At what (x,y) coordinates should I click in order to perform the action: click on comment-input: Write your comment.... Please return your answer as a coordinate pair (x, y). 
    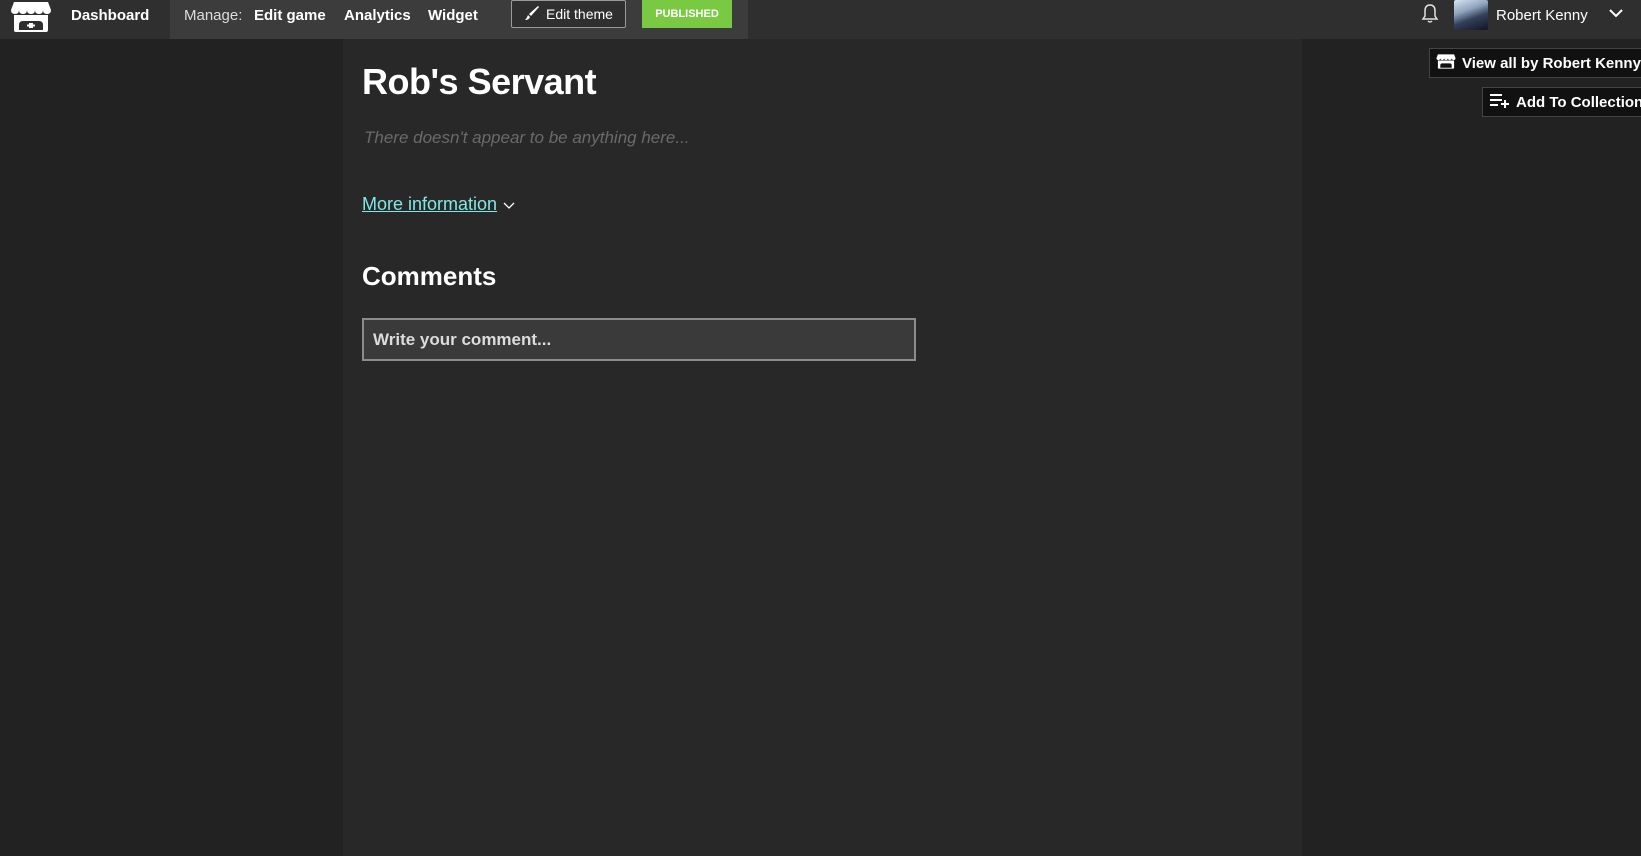
    Looking at the image, I should click on (639, 339).